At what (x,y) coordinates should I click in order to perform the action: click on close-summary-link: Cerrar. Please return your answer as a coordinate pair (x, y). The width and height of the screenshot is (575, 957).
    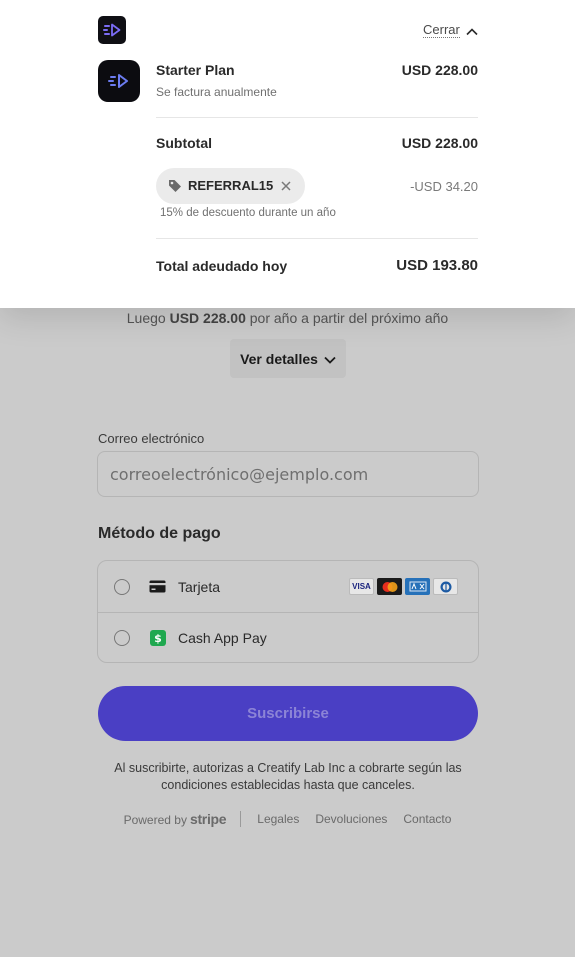
    Looking at the image, I should click on (441, 30).